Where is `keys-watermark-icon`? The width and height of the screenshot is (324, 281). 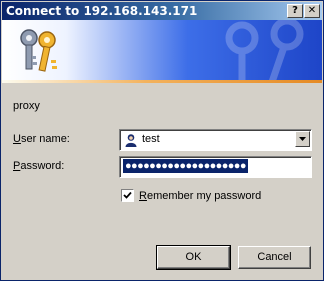
keys-watermark-icon is located at coordinates (264, 50).